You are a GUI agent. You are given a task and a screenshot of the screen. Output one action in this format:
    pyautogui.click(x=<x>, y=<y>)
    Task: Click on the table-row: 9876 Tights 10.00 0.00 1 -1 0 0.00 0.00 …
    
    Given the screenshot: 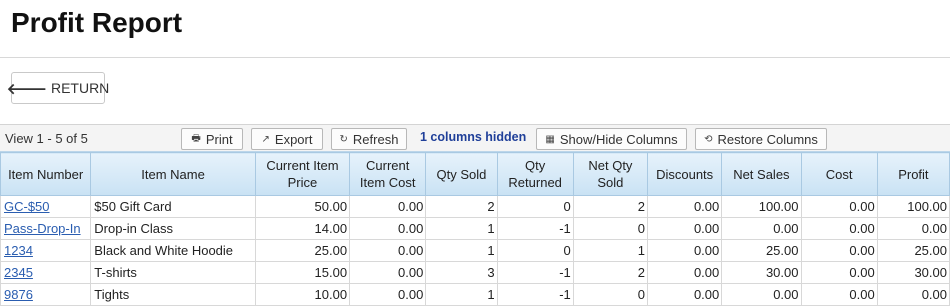 What is the action you would take?
    pyautogui.click(x=475, y=294)
    